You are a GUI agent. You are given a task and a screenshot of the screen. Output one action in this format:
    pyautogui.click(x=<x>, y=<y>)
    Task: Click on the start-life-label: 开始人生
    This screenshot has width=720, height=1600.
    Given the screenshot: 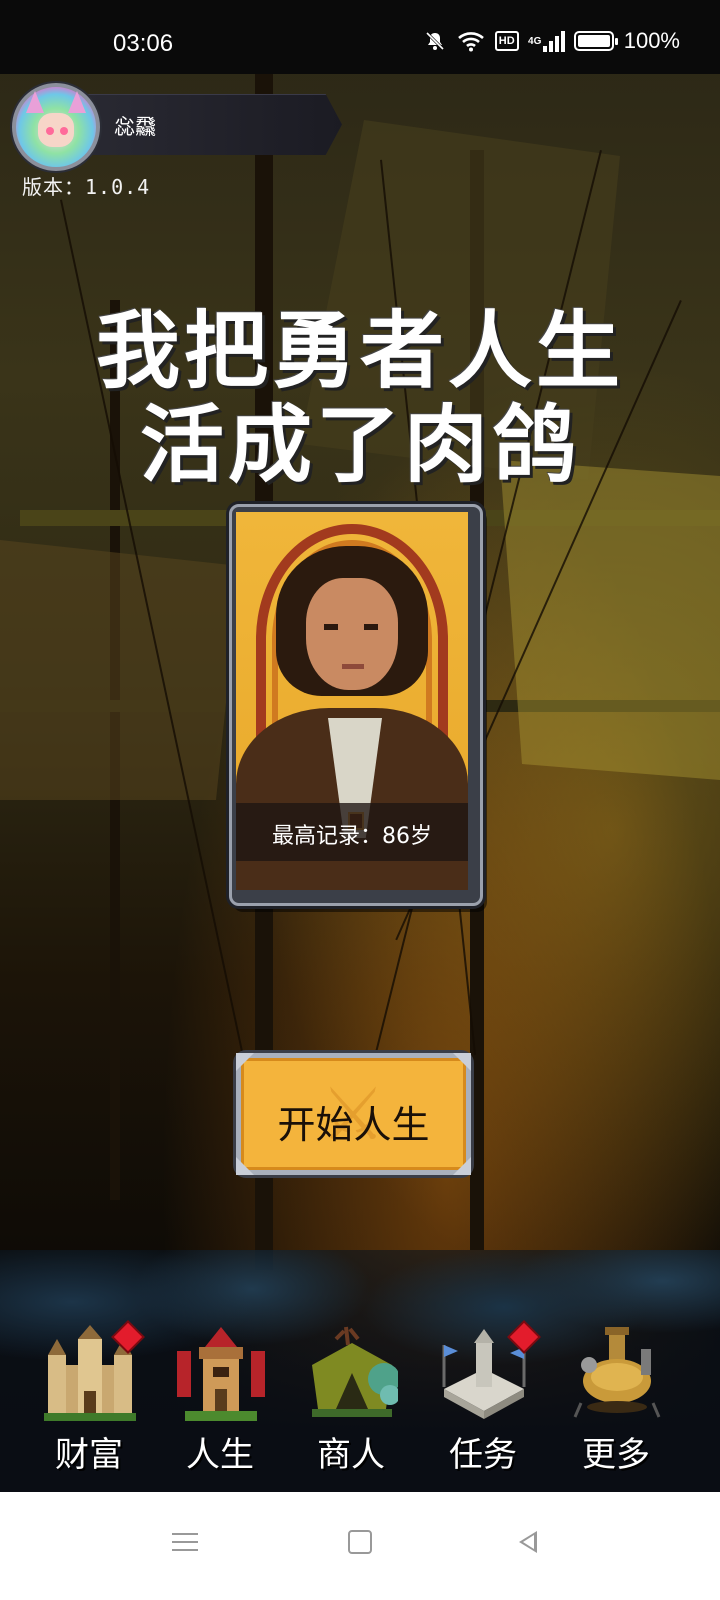 What is the action you would take?
    pyautogui.click(x=353, y=1125)
    